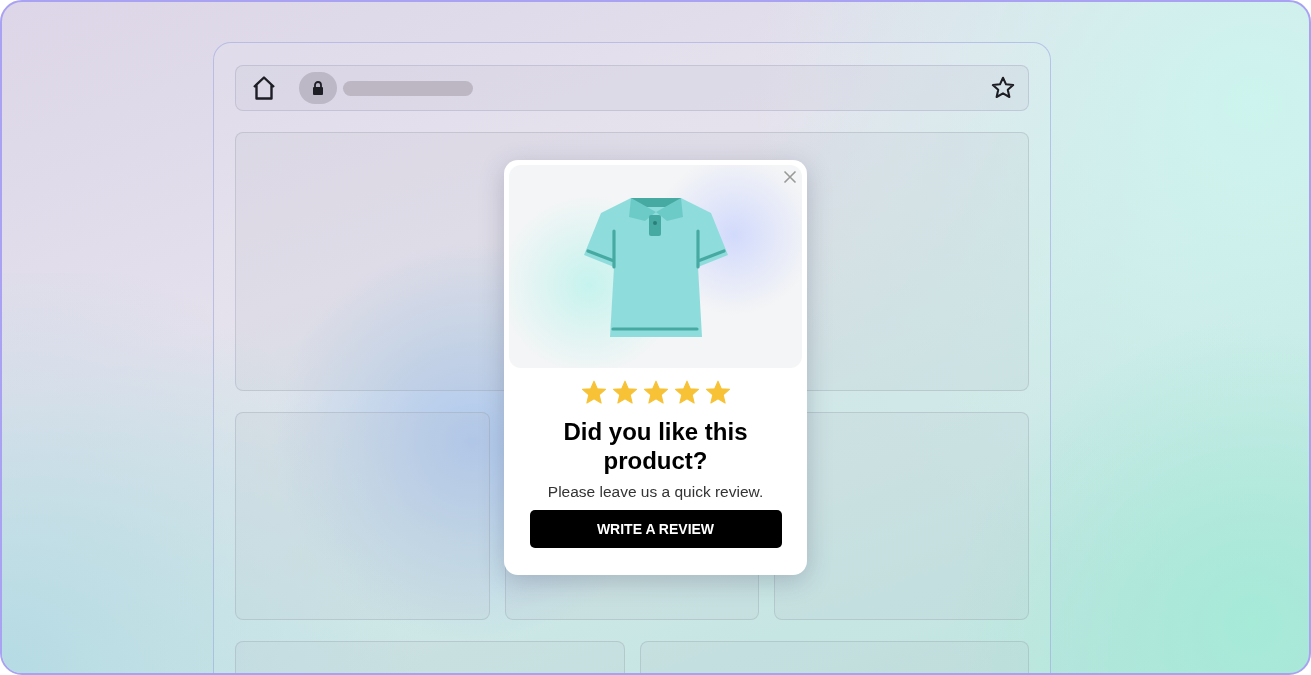 This screenshot has height=675, width=1311. I want to click on close-icon, so click(790, 177).